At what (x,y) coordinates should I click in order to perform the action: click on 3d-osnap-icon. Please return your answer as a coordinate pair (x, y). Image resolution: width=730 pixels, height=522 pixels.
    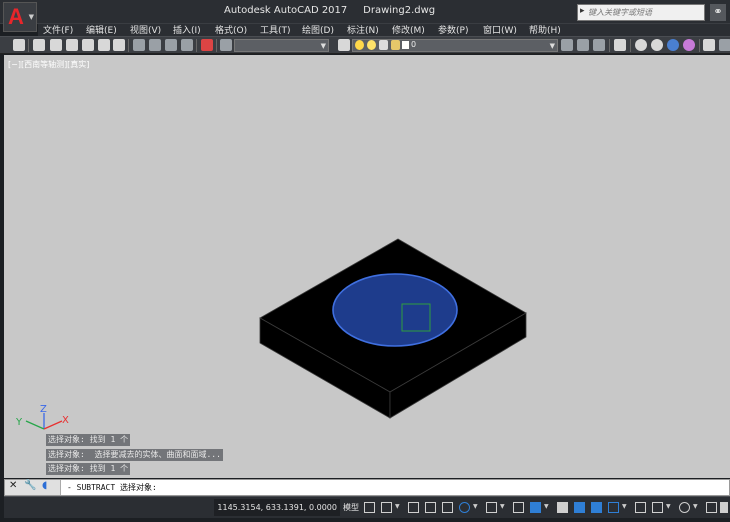
    Looking at the image, I should click on (613, 507).